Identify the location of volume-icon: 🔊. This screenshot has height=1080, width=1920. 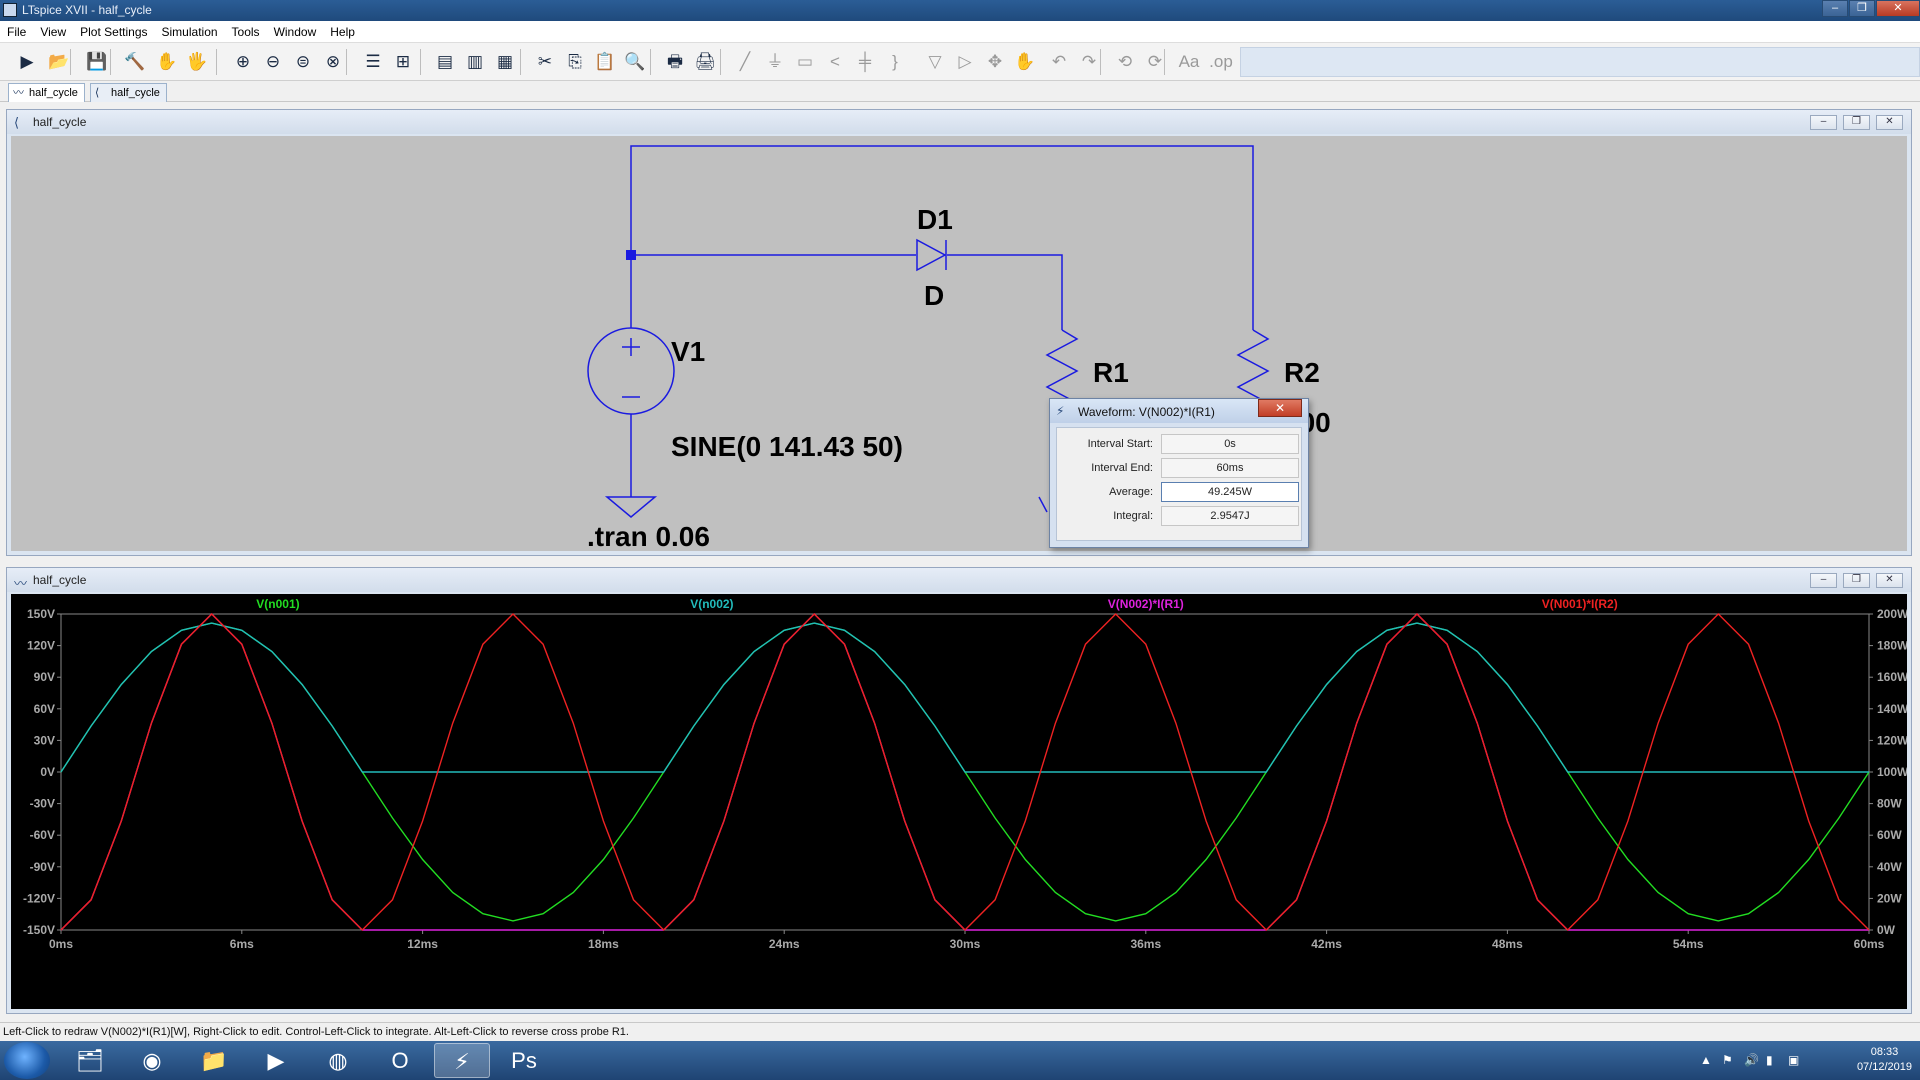
(1751, 1060).